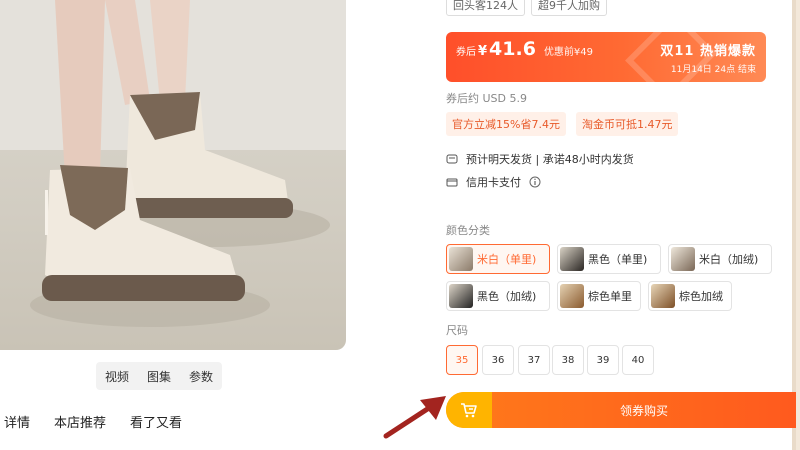 The width and height of the screenshot is (800, 450). What do you see at coordinates (117, 376) in the screenshot?
I see `tab-video: 视频` at bounding box center [117, 376].